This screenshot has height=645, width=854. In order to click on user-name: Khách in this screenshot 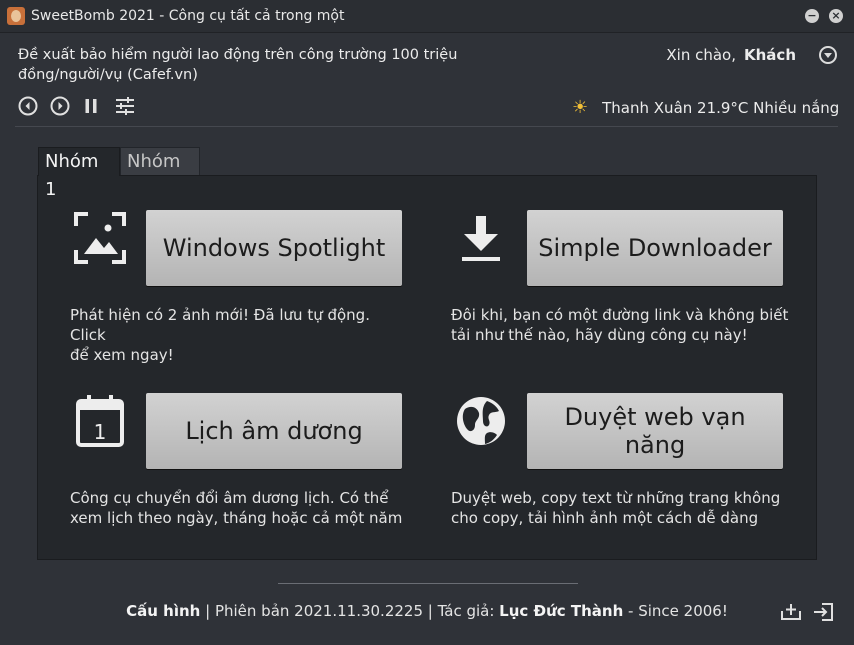, I will do `click(770, 55)`.